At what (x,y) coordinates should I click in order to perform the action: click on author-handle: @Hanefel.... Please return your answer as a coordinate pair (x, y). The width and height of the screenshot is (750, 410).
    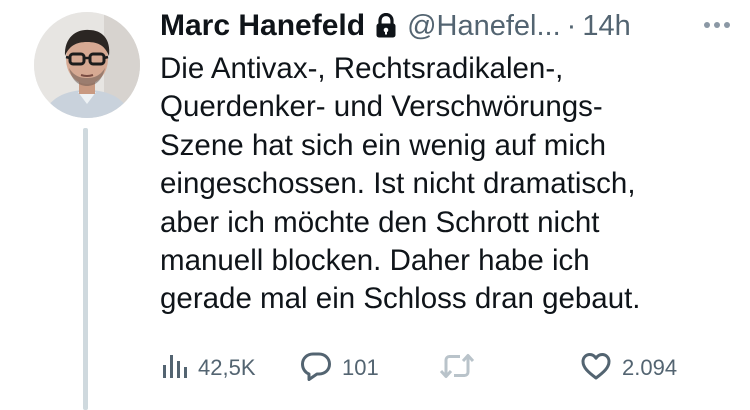
    Looking at the image, I should click on (484, 26).